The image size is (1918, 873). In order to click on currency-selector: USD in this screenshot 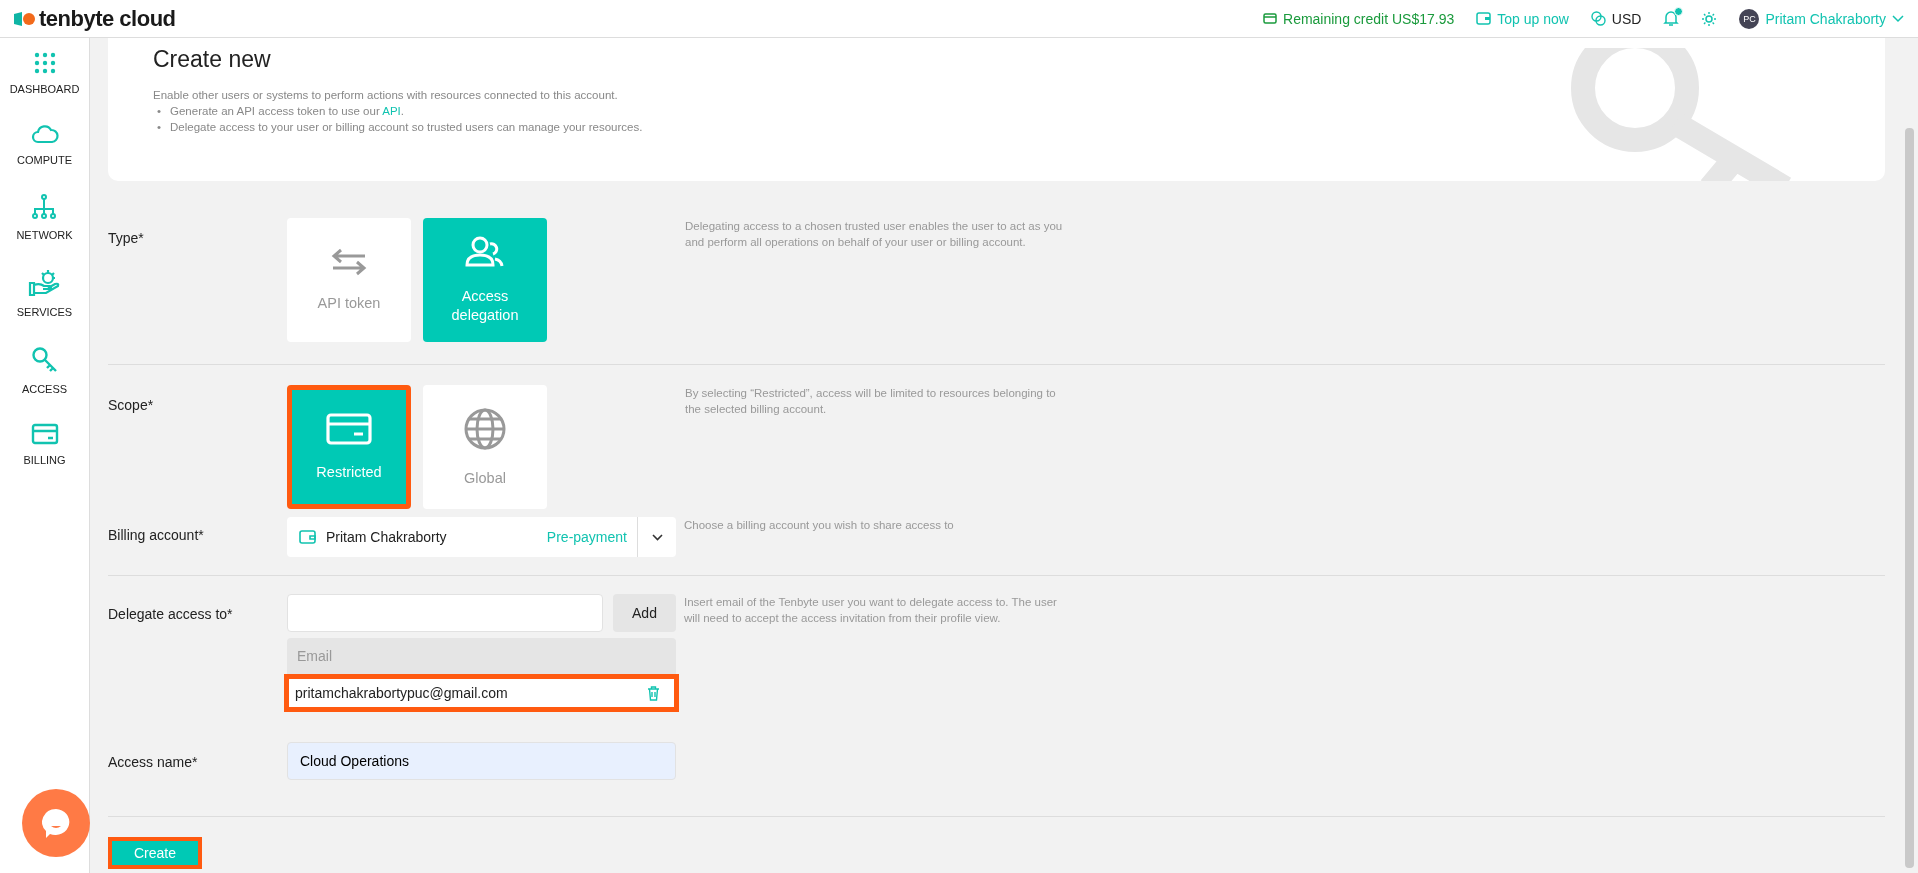, I will do `click(1616, 18)`.